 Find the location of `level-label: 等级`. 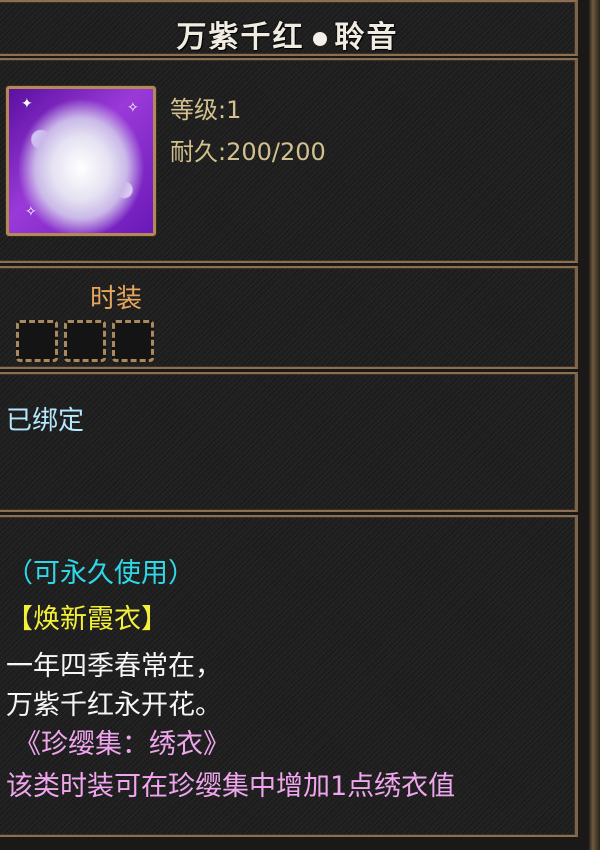

level-label: 等级 is located at coordinates (194, 110).